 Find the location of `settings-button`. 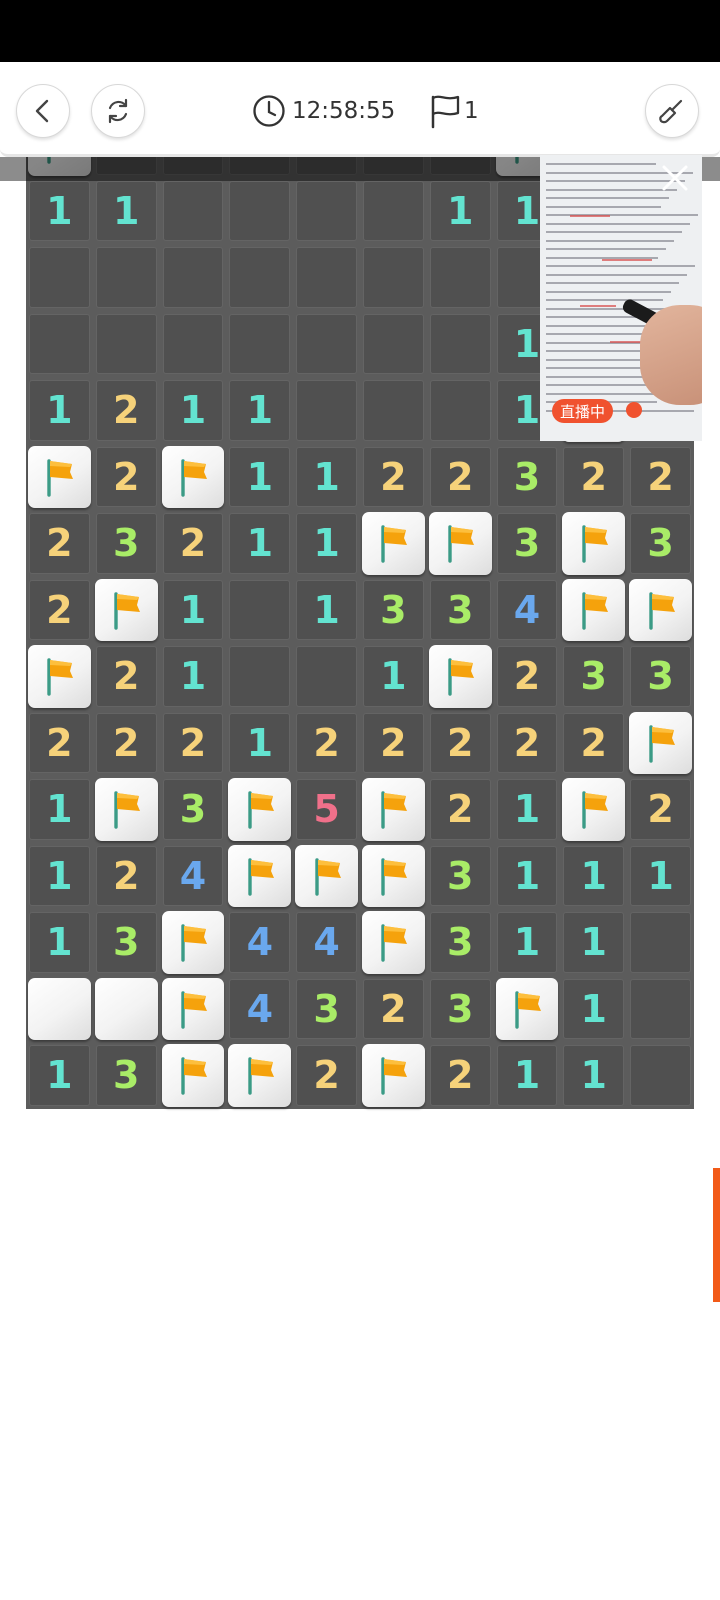

settings-button is located at coordinates (672, 111).